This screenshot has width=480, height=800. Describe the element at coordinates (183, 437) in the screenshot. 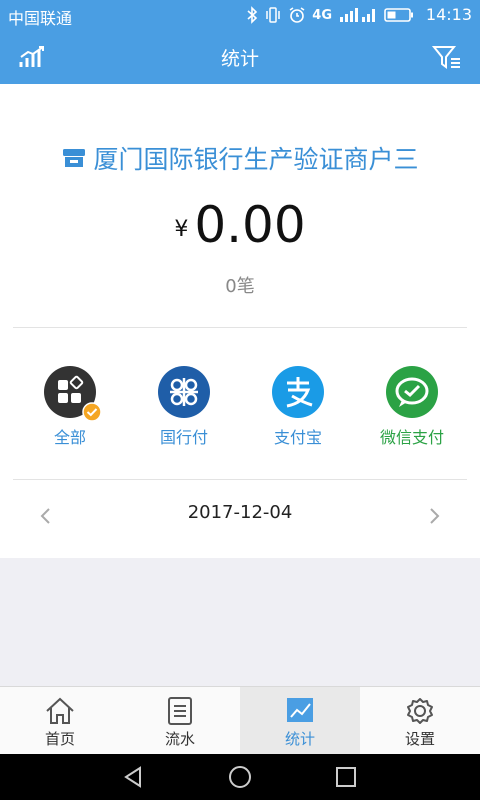

I see `payment-method-label: 国行付` at that location.